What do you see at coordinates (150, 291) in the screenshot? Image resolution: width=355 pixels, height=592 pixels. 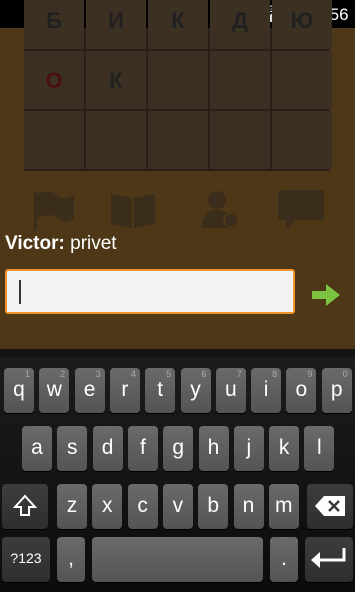 I see `message-input` at bounding box center [150, 291].